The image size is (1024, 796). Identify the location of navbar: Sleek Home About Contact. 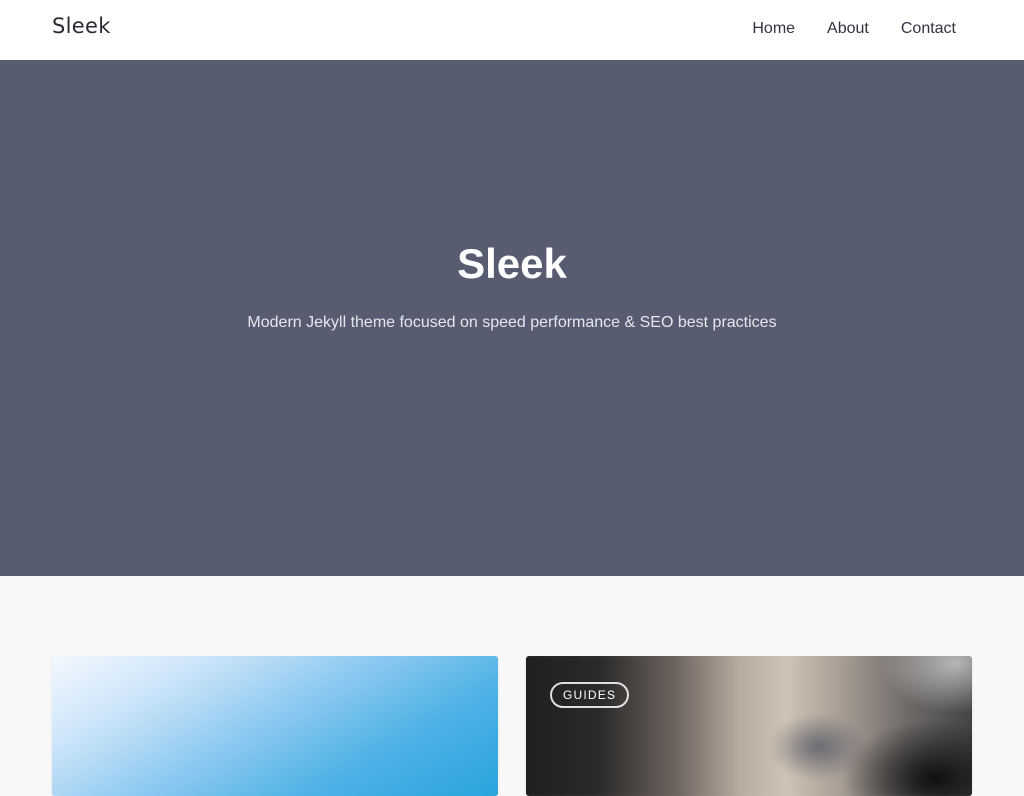
(512, 30).